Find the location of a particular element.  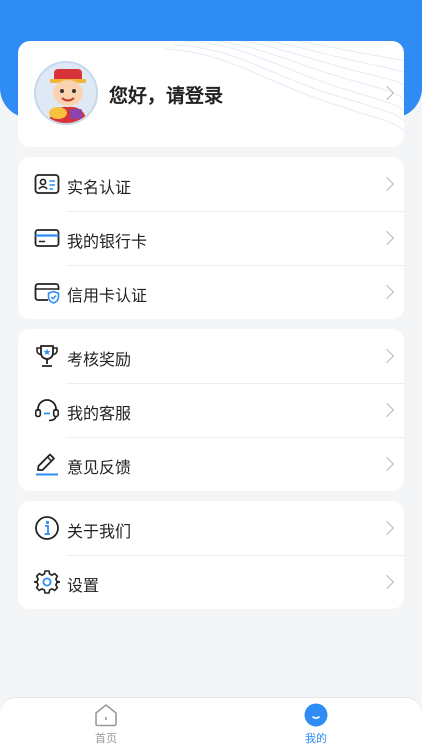

profile-card: 您好，请登录 is located at coordinates (211, 94).